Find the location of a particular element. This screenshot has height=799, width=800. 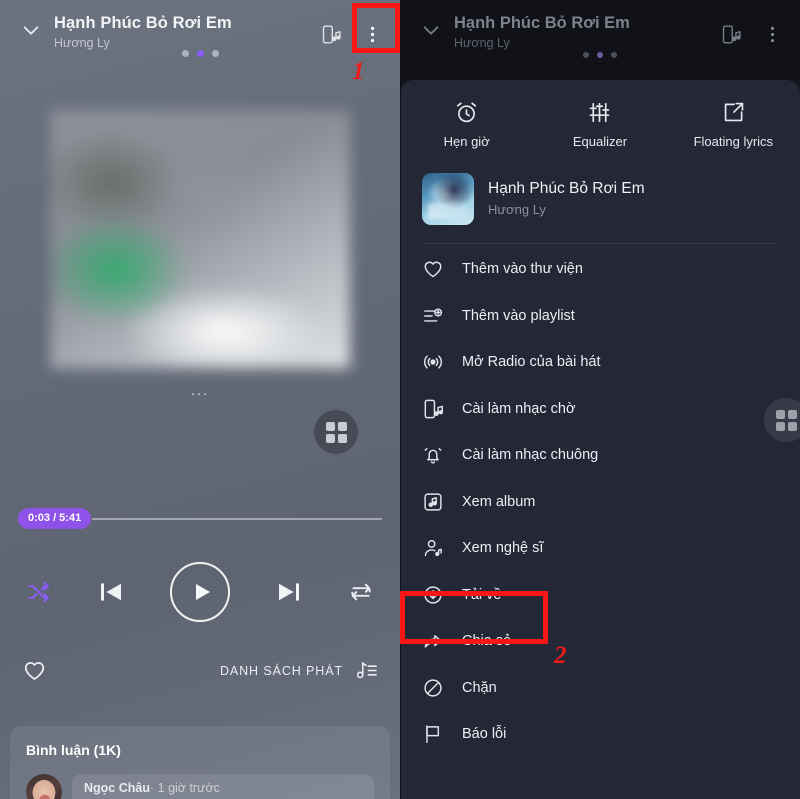

flag-icon is located at coordinates (433, 734).